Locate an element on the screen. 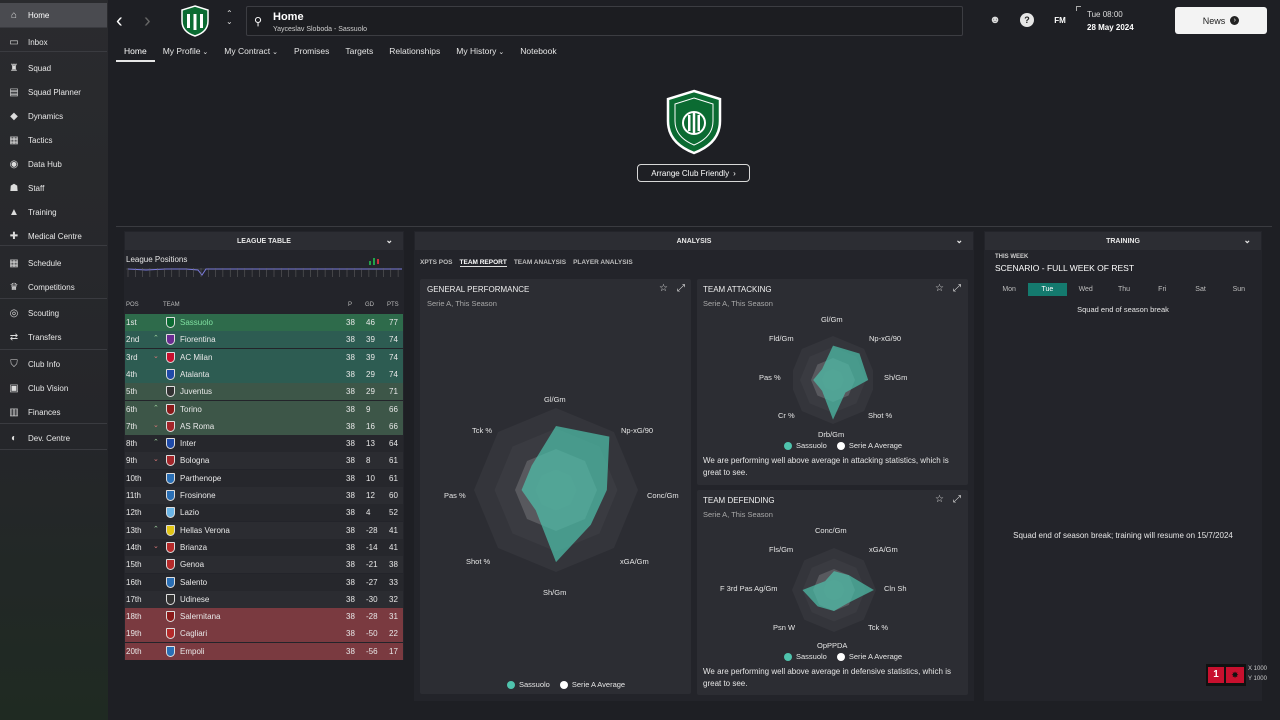  news-button: News › is located at coordinates (1221, 20).